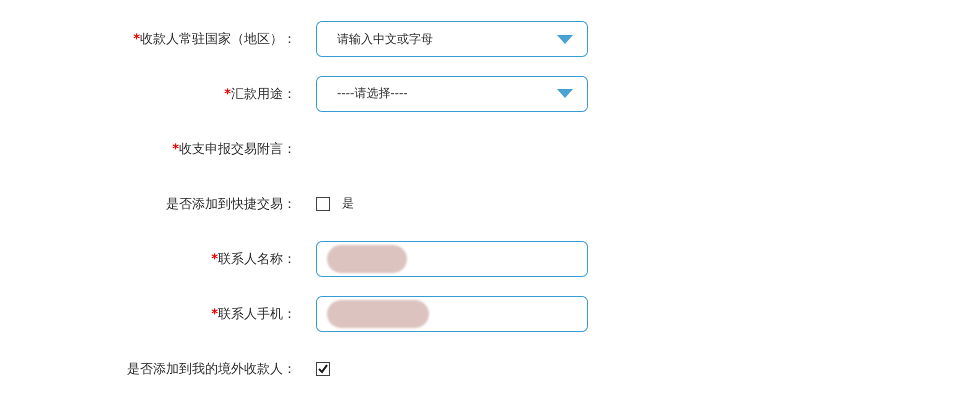  Describe the element at coordinates (253, 259) in the screenshot. I see `field-label: *联系人名称：` at that location.